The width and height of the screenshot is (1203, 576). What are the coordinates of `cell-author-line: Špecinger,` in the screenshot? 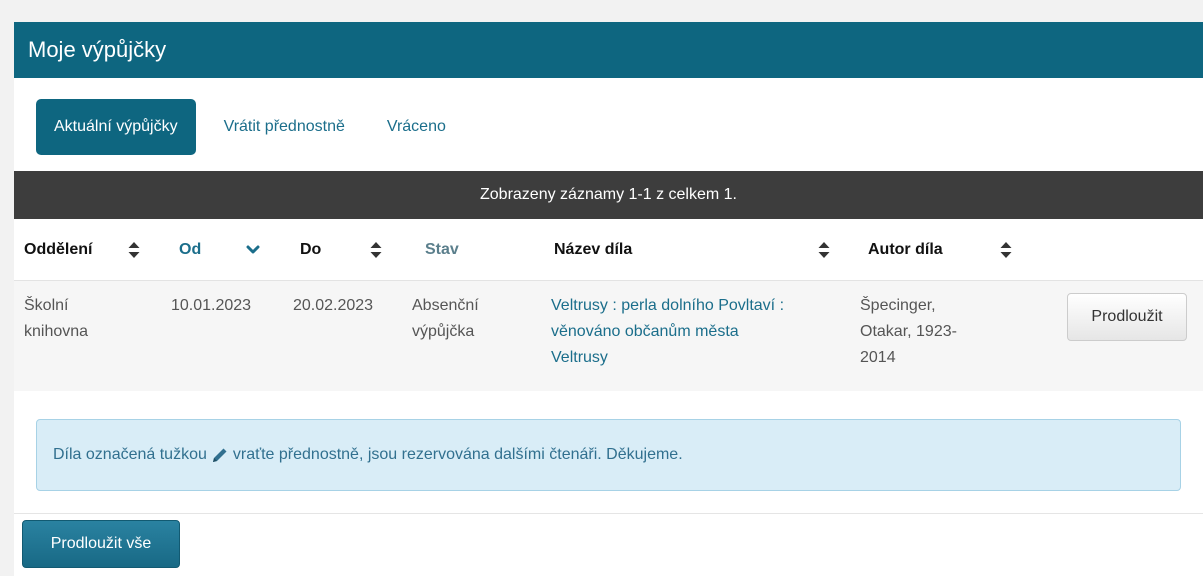 It's located at (898, 305).